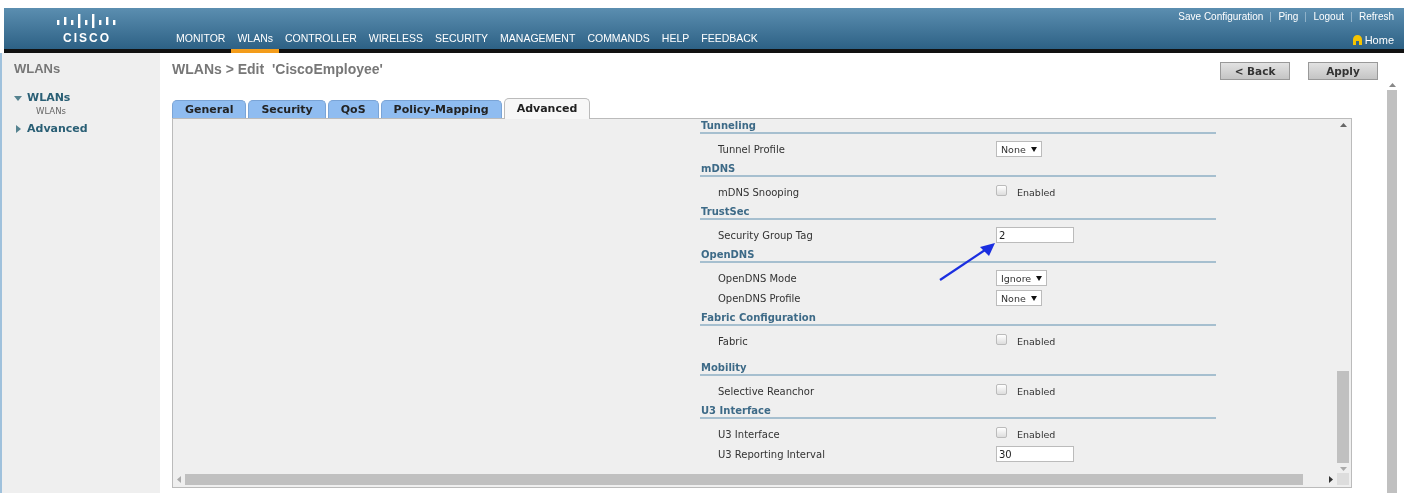 The image size is (1404, 493). I want to click on input-field: 2, so click(1035, 235).